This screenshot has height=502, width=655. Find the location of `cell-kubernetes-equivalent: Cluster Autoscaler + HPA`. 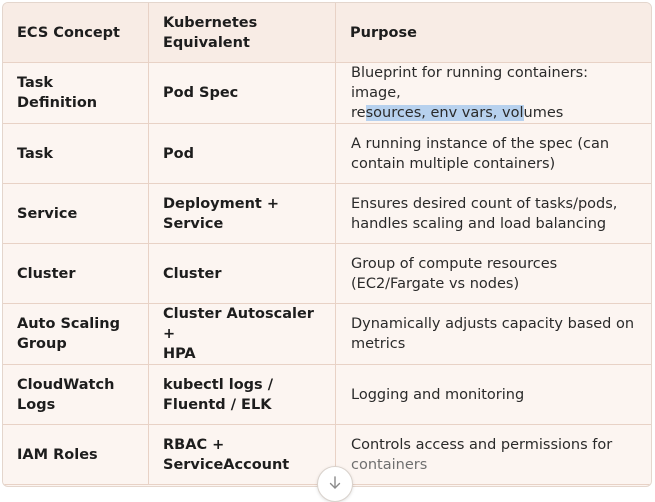

cell-kubernetes-equivalent: Cluster Autoscaler + HPA is located at coordinates (242, 334).